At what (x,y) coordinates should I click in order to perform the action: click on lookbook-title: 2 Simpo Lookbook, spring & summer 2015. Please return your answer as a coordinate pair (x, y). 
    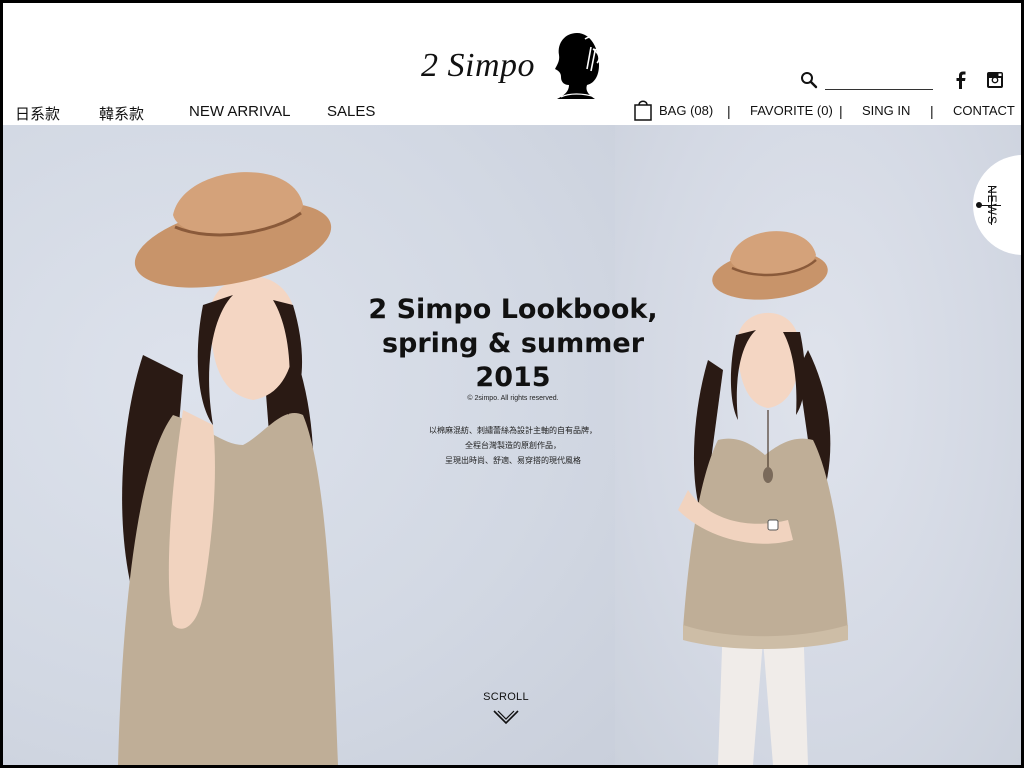
    Looking at the image, I should click on (513, 344).